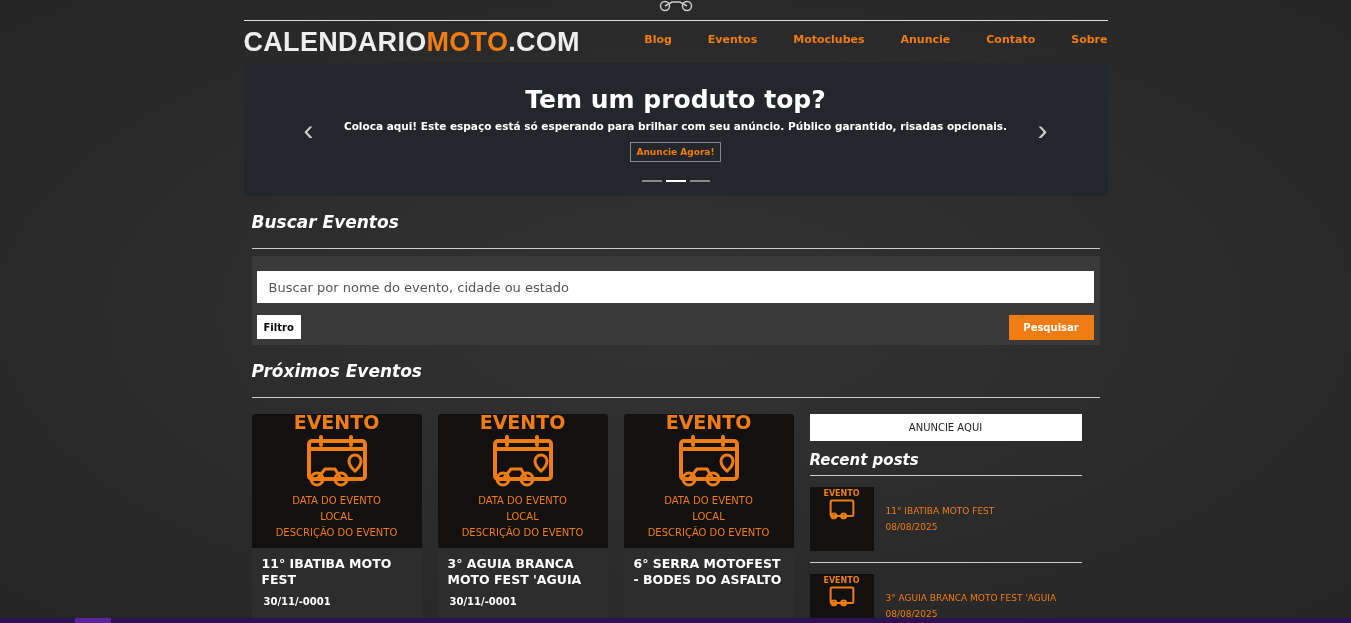 This screenshot has height=623, width=1351. Describe the element at coordinates (675, 126) in the screenshot. I see `banner-text: Coloca aqui! Este espaço está só esperando para brilhar com seu anúncio. Público garantido, risadas opcionais.` at that location.